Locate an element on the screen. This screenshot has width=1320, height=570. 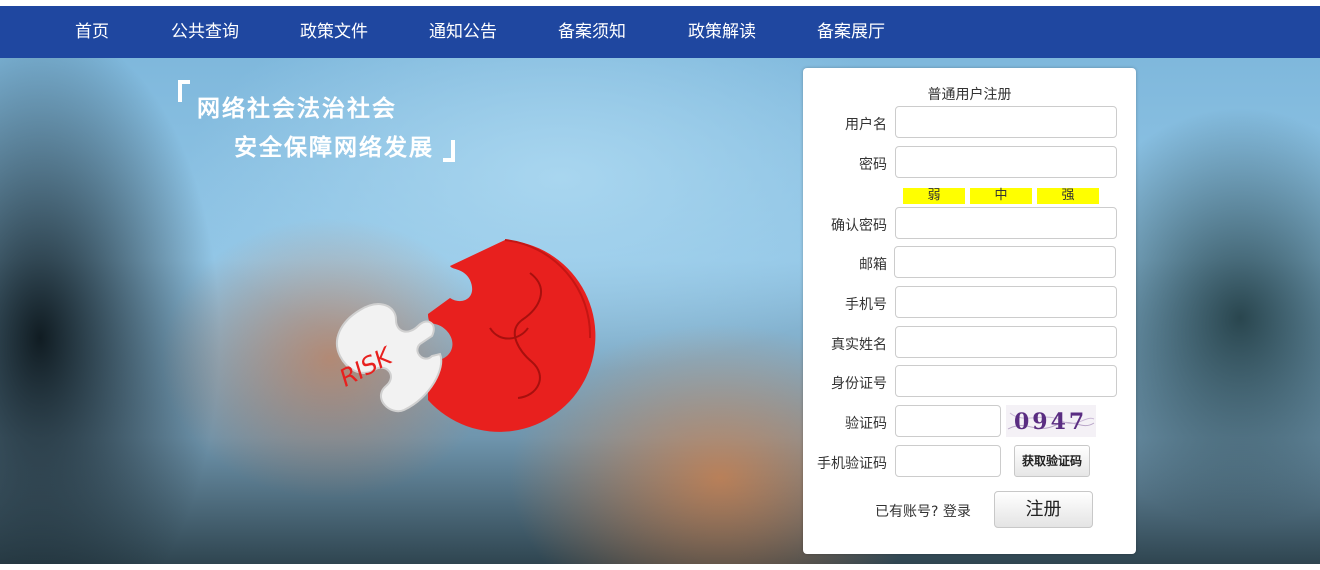
real-name-input is located at coordinates (1006, 342).